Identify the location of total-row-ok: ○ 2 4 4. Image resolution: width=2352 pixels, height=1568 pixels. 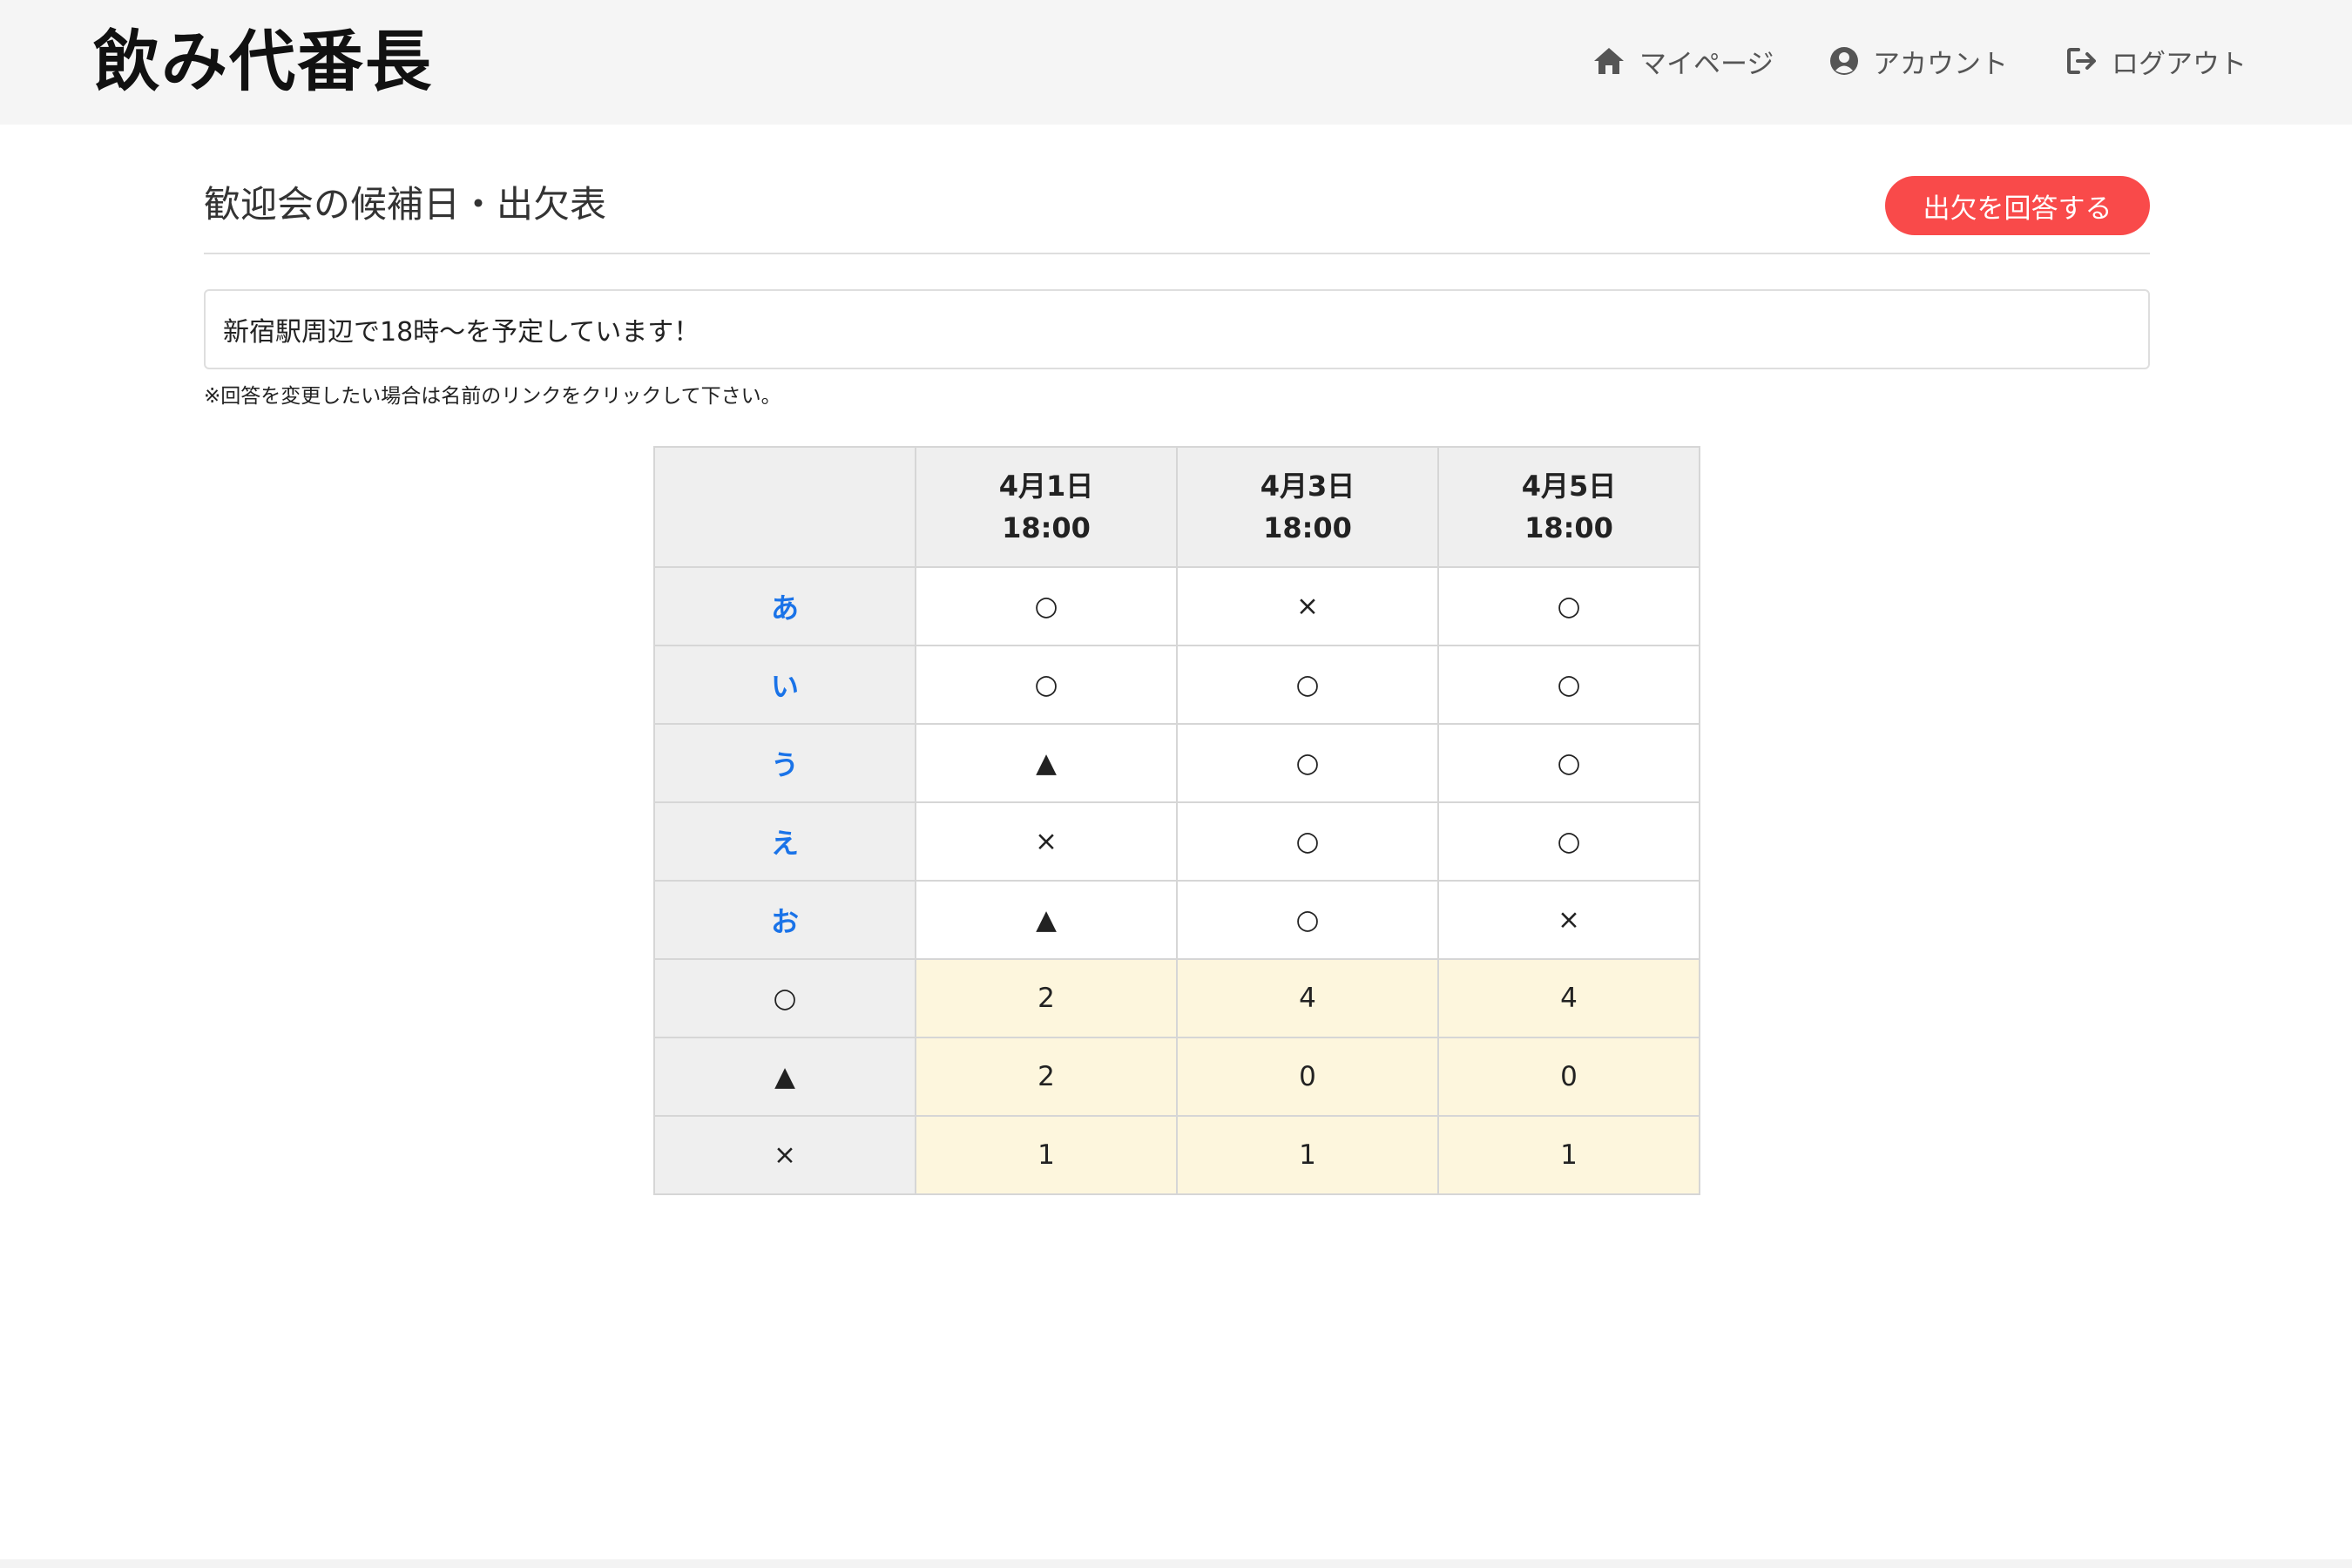
(1176, 998).